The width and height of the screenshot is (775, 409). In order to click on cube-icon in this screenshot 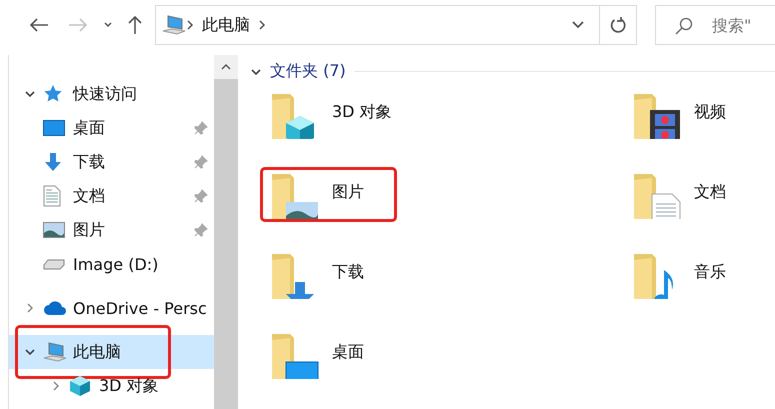, I will do `click(80, 386)`.